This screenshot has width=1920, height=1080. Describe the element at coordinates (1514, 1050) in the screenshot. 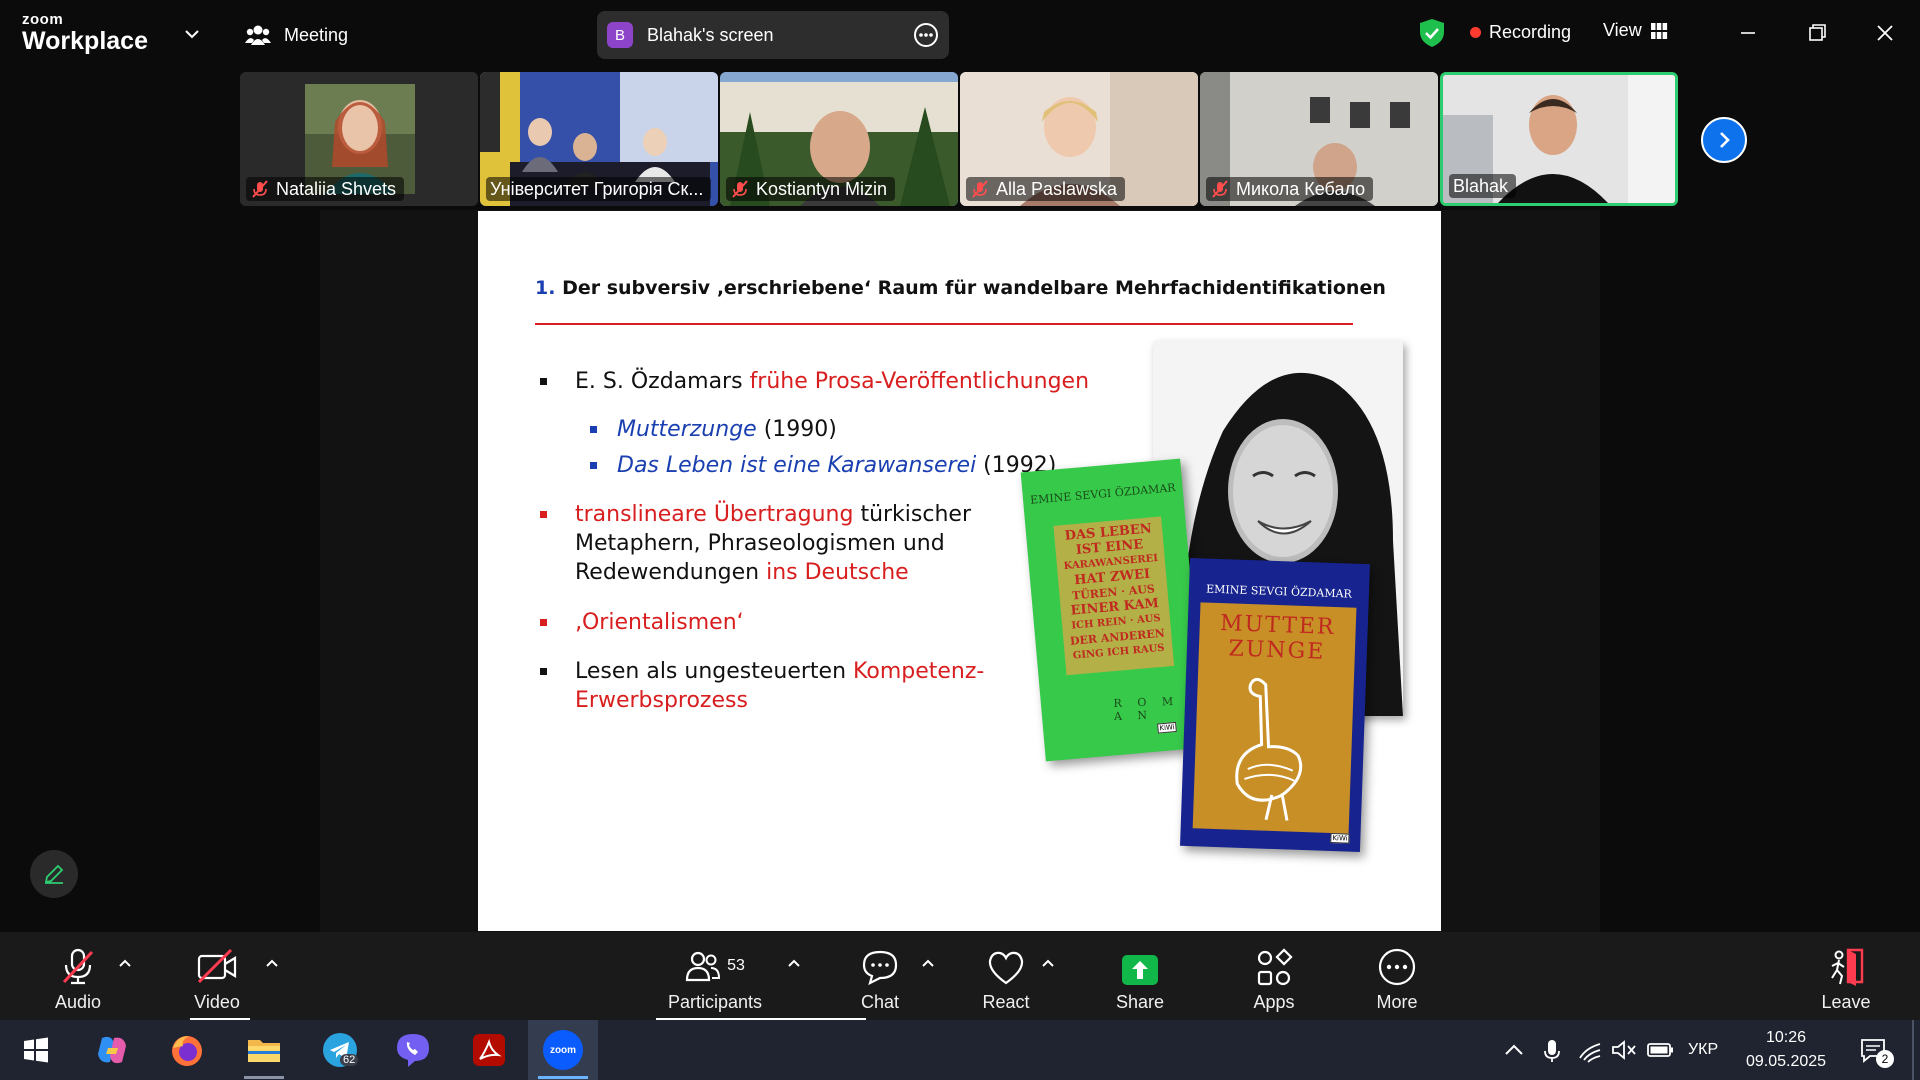

I see `tray-chevron-up-icon` at that location.